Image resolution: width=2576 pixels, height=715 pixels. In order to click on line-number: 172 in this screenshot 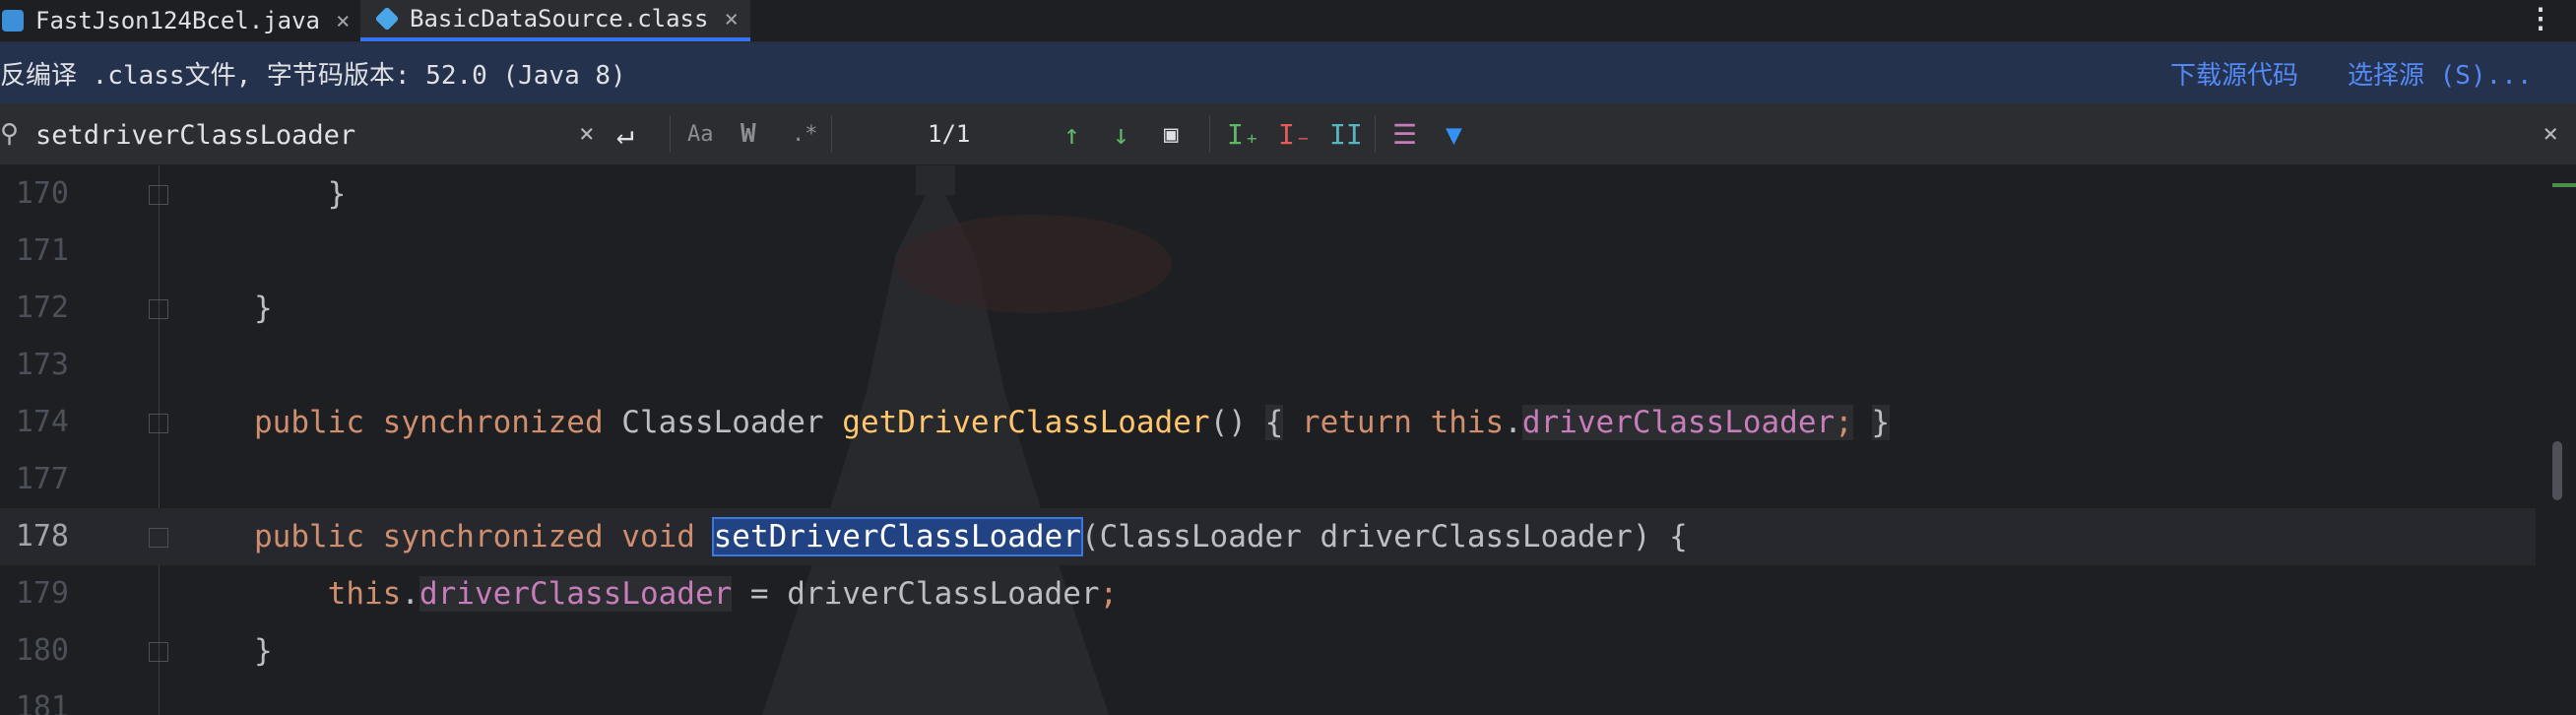, I will do `click(42, 308)`.